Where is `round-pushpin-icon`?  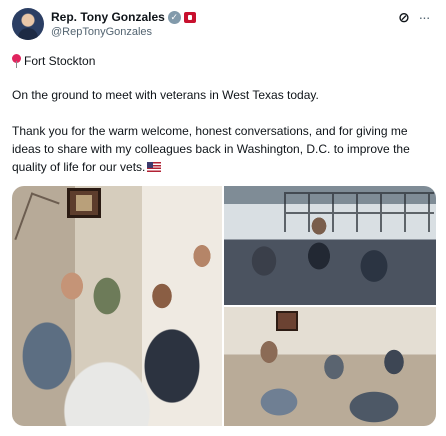 round-pushpin-icon is located at coordinates (16, 61).